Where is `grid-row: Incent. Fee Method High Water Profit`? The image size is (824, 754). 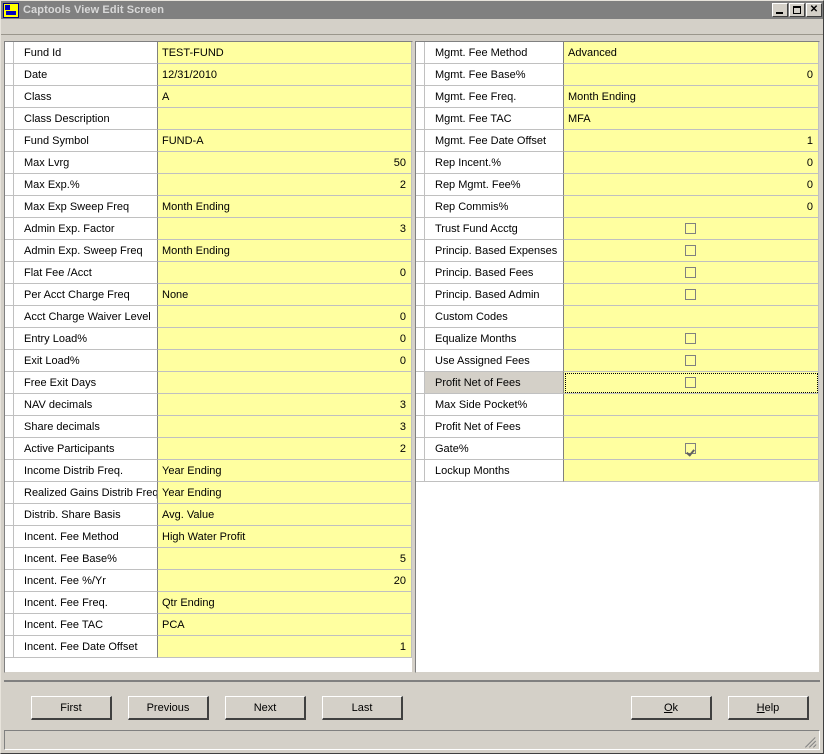
grid-row: Incent. Fee Method High Water Profit is located at coordinates (208, 537).